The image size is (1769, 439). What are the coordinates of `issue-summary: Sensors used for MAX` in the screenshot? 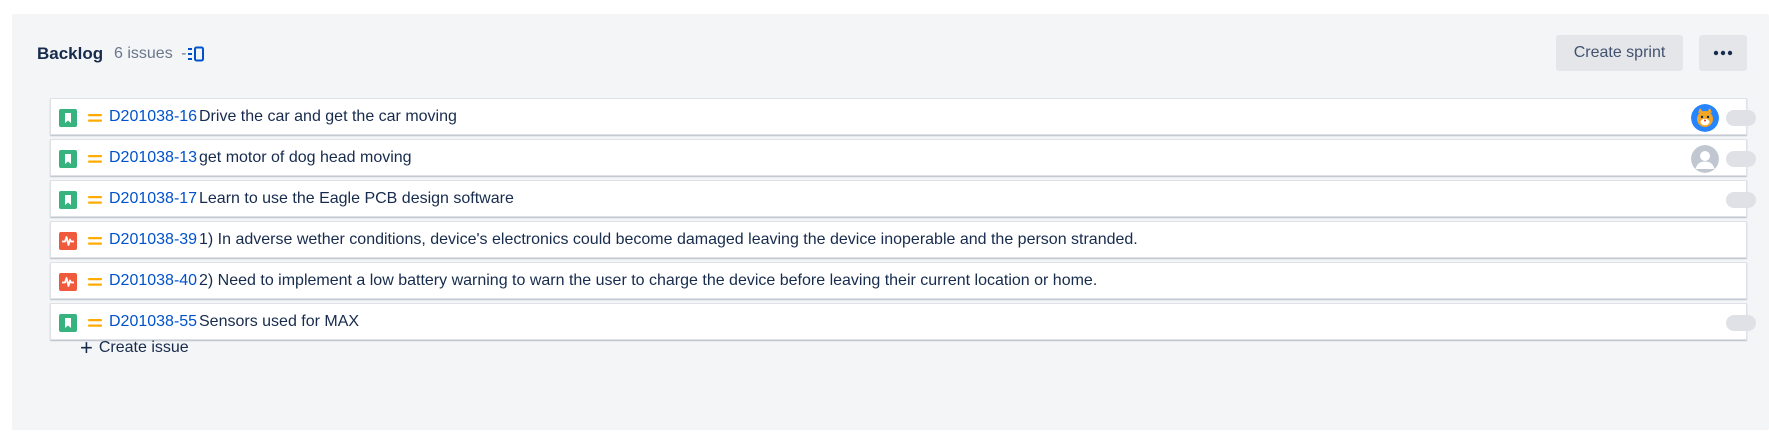 It's located at (279, 321).